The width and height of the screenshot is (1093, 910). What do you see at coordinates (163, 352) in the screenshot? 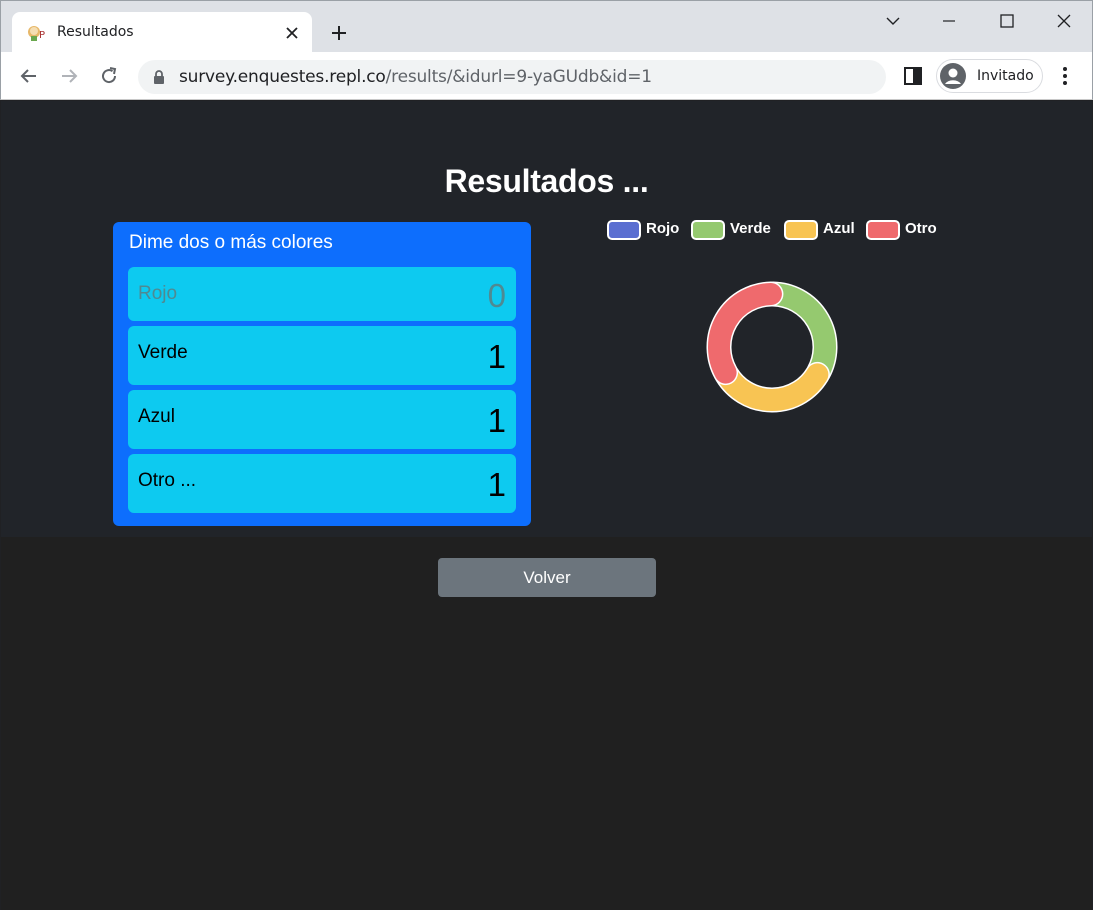
I see `option-label: Verde` at bounding box center [163, 352].